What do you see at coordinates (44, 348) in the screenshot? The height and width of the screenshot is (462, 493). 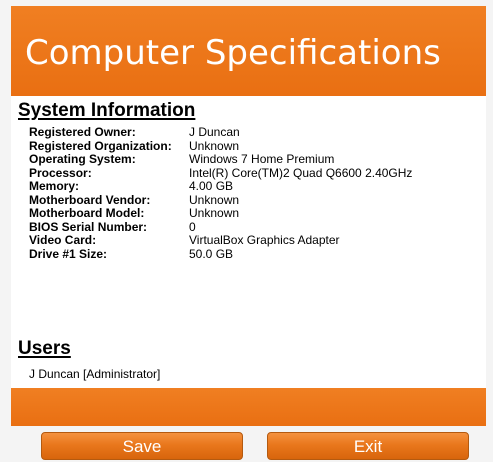 I see `users-heading: Users` at bounding box center [44, 348].